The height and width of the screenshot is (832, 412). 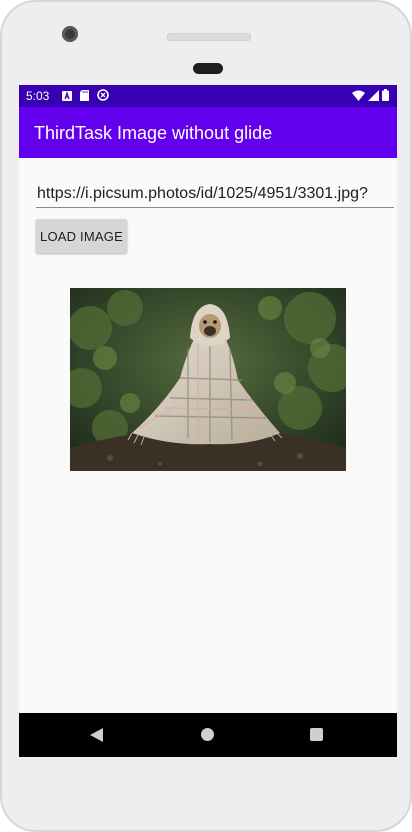 What do you see at coordinates (67, 97) in the screenshot?
I see `a-notification-icon` at bounding box center [67, 97].